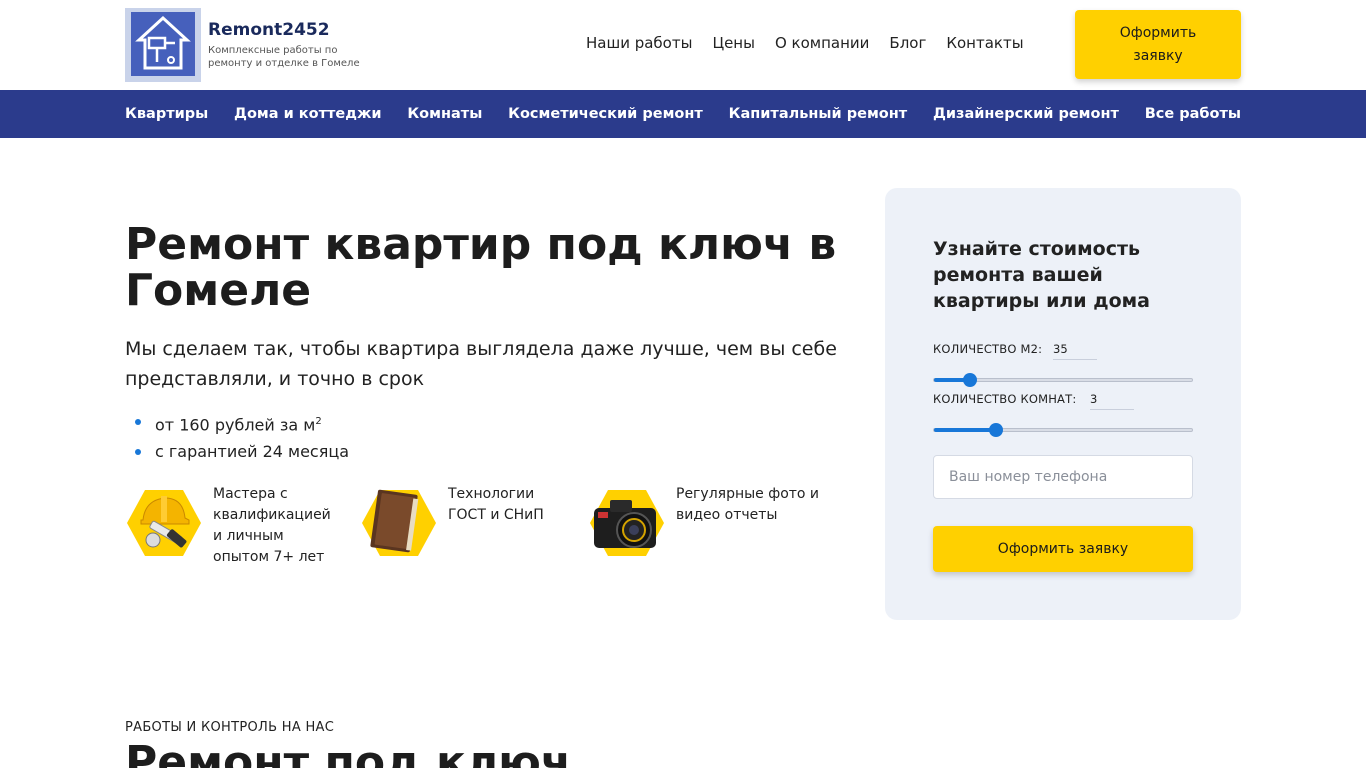  I want to click on rooms-slider-thumb, so click(996, 430).